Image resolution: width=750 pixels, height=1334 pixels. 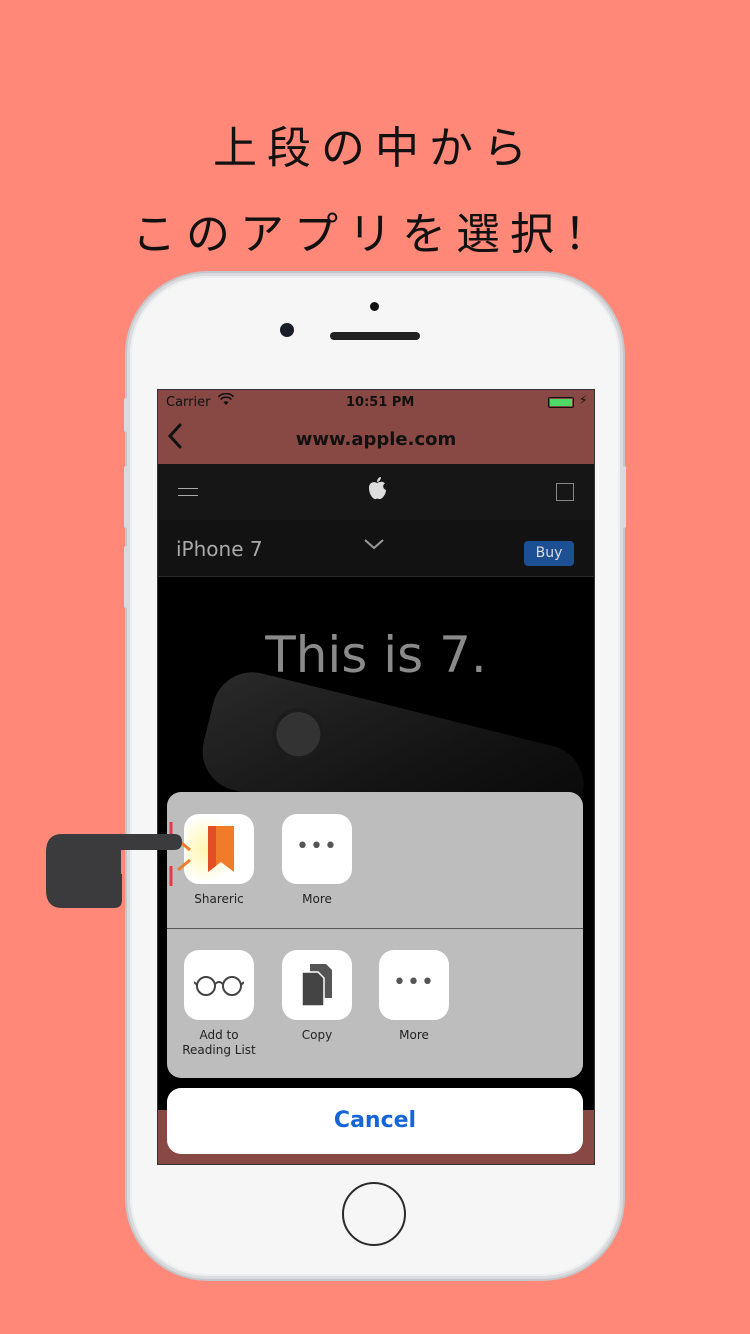 I want to click on front-camera, so click(x=287, y=330).